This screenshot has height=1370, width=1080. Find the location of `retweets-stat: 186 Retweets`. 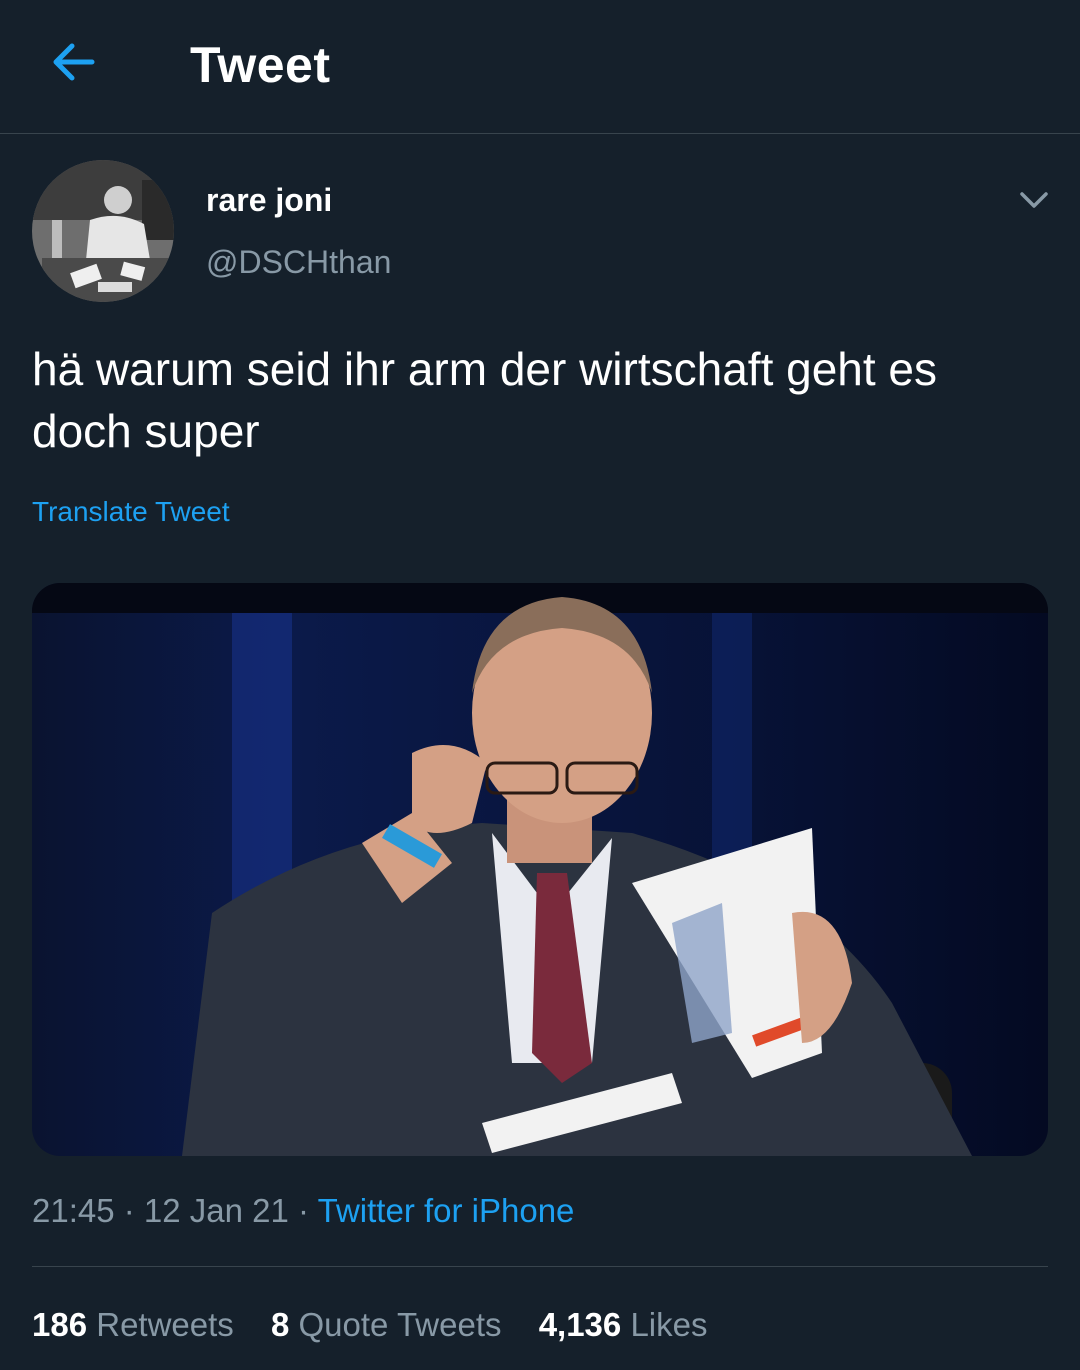

retweets-stat: 186 Retweets is located at coordinates (133, 1324).